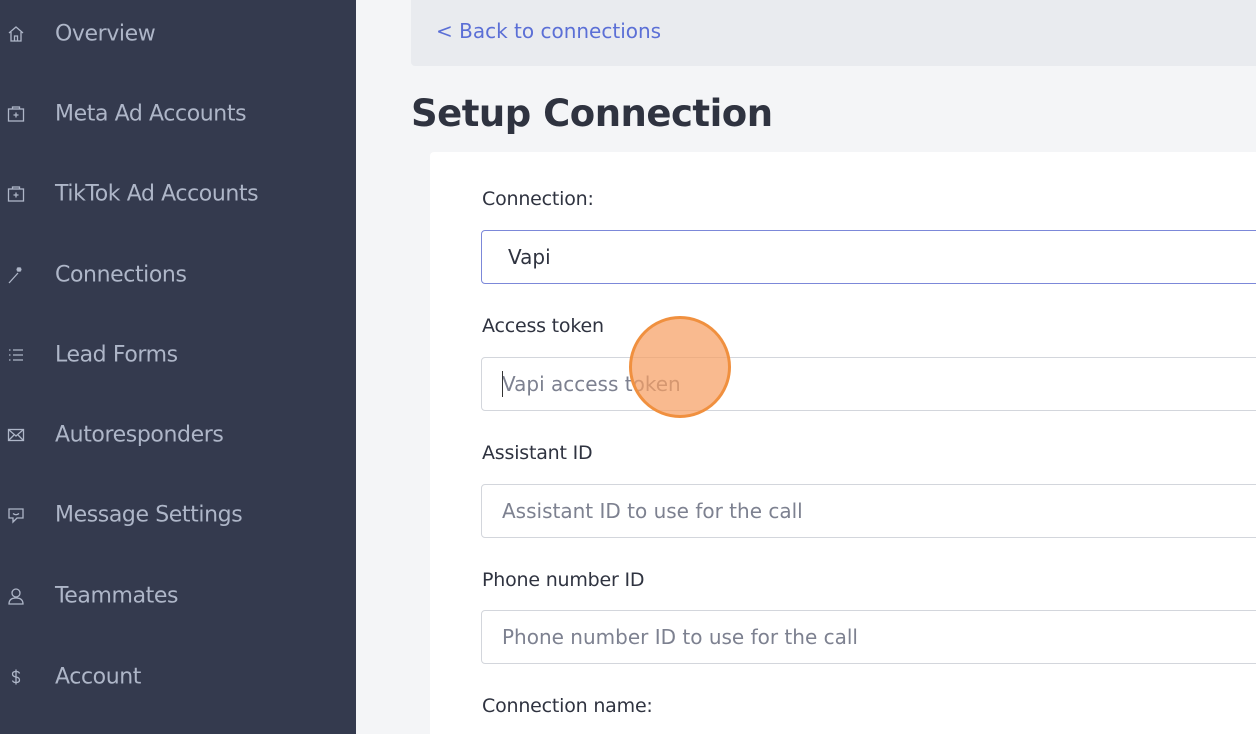 This screenshot has width=1256, height=734. What do you see at coordinates (868, 384) in the screenshot?
I see `access-token-input: Vapi access token` at bounding box center [868, 384].